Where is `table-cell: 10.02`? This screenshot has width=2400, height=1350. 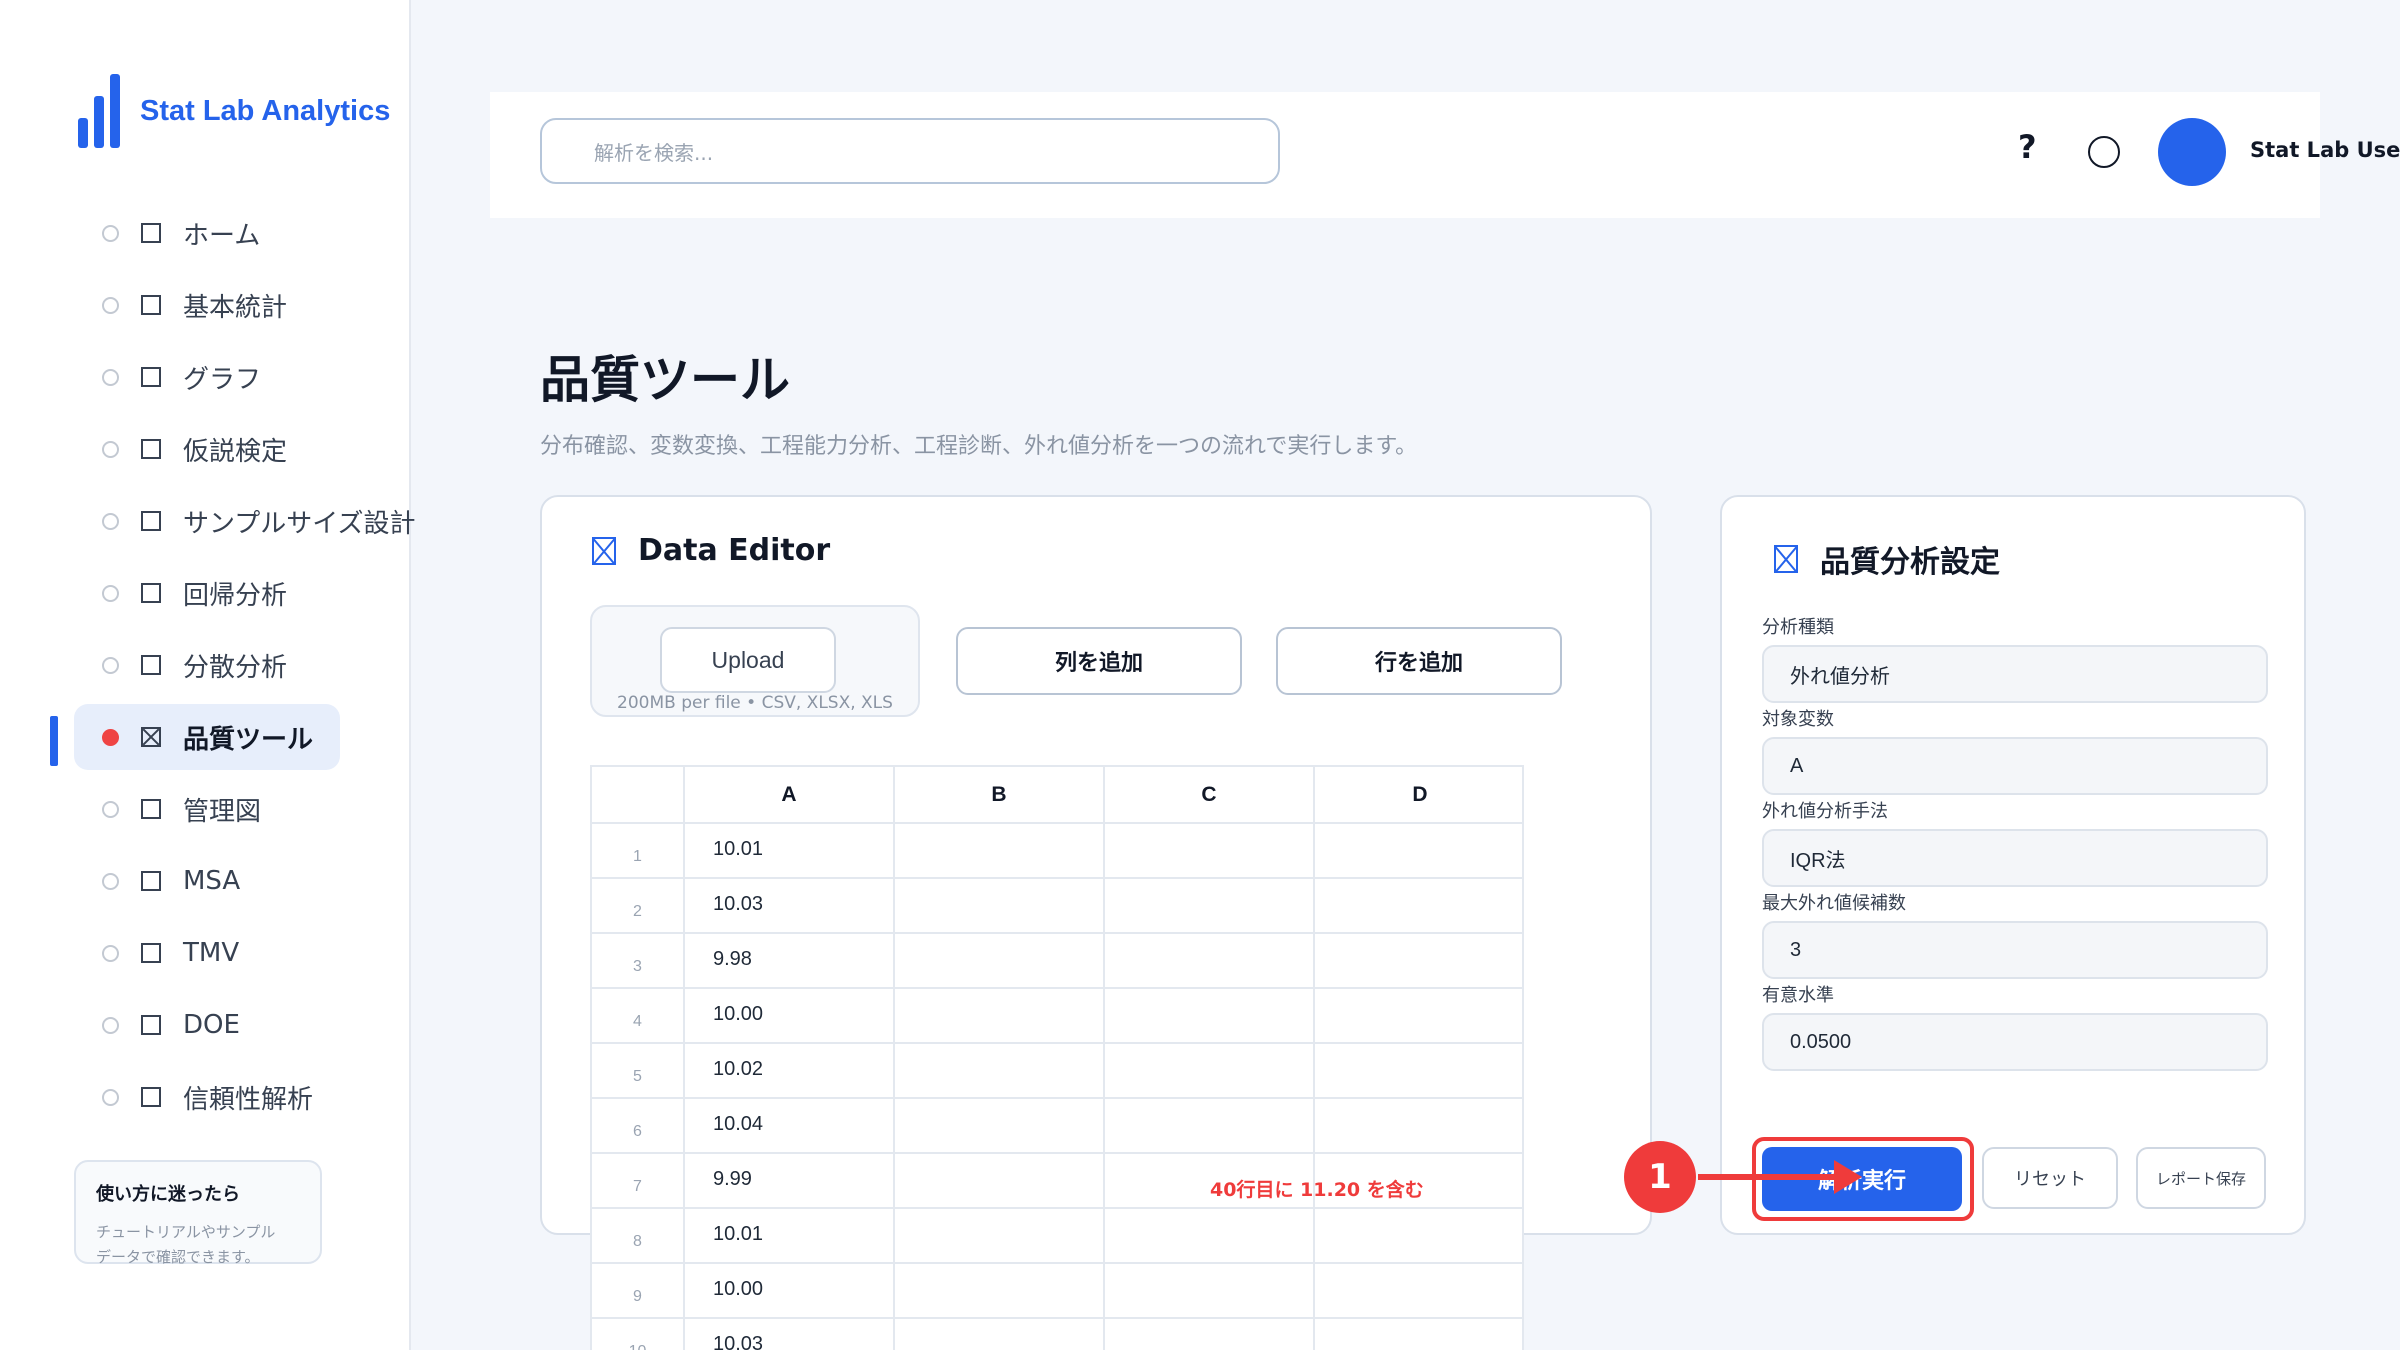
table-cell: 10.02 is located at coordinates (789, 1071).